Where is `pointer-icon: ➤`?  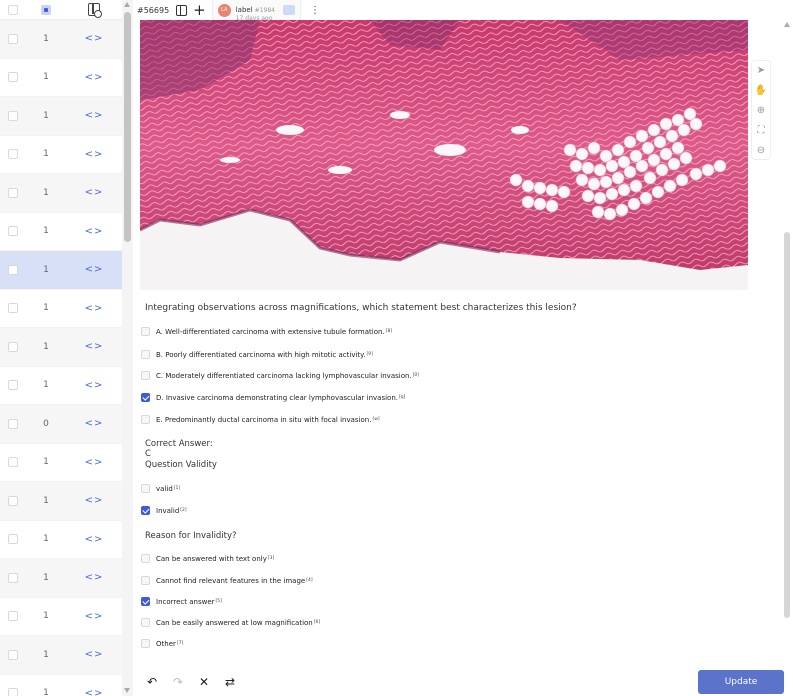 pointer-icon: ➤ is located at coordinates (761, 70).